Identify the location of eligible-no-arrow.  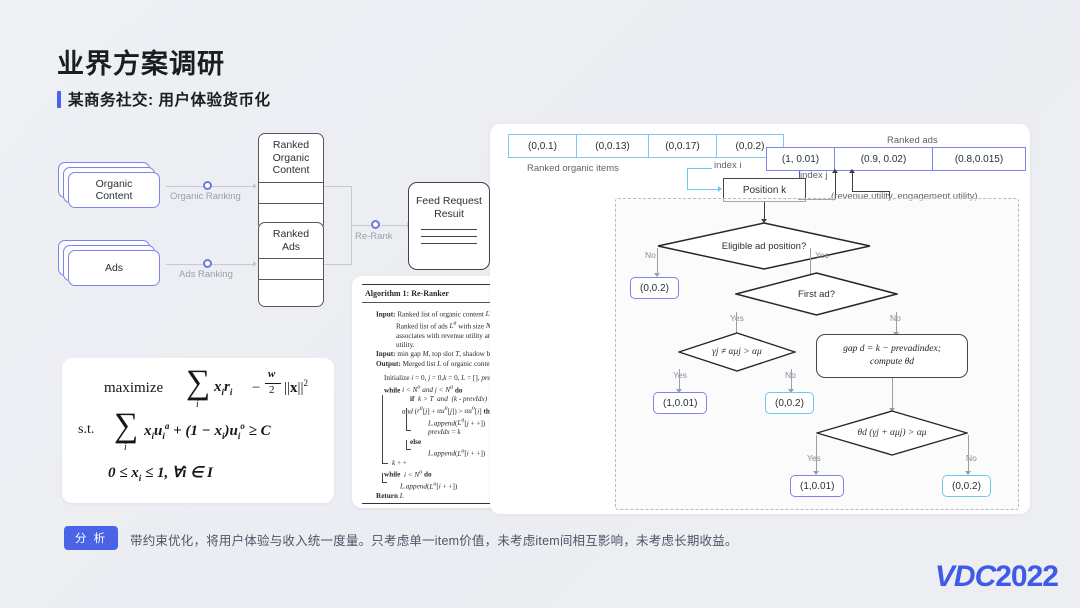
(658, 261).